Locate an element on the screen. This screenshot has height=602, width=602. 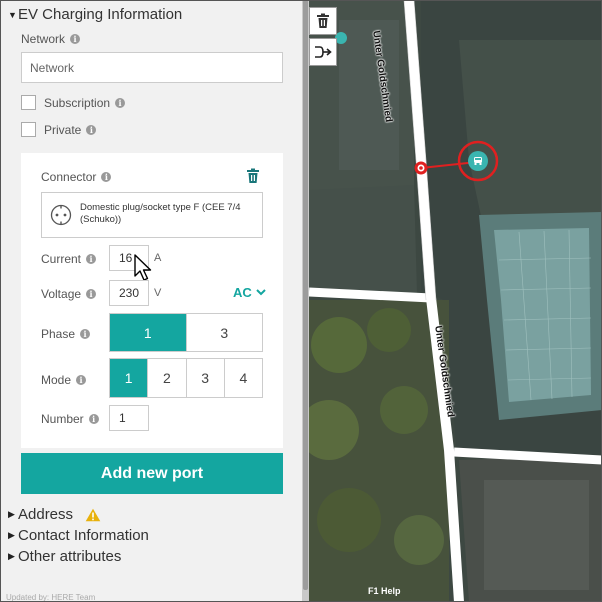
contact-section-header: ▶ Contact Information is located at coordinates (78, 535).